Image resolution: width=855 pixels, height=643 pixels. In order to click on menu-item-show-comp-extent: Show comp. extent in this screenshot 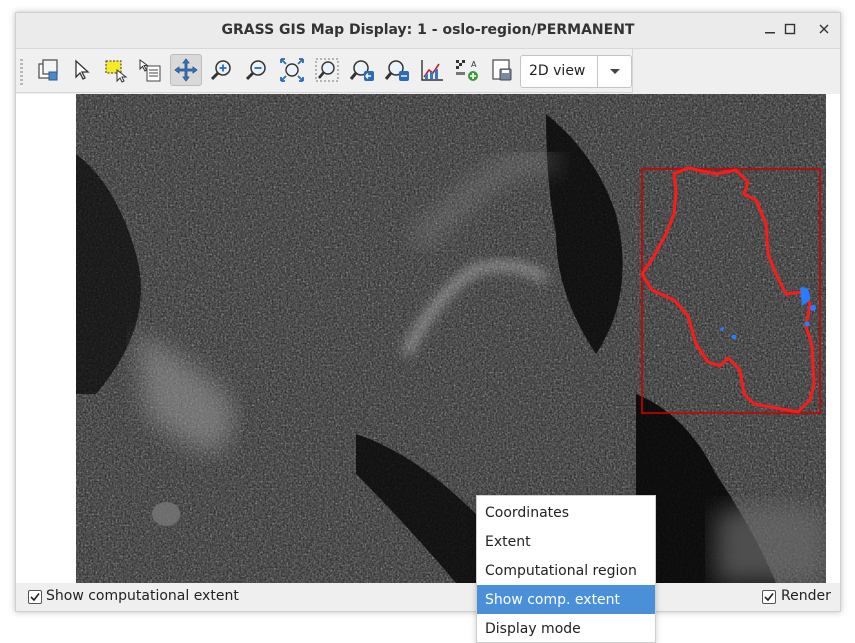, I will do `click(566, 599)`.